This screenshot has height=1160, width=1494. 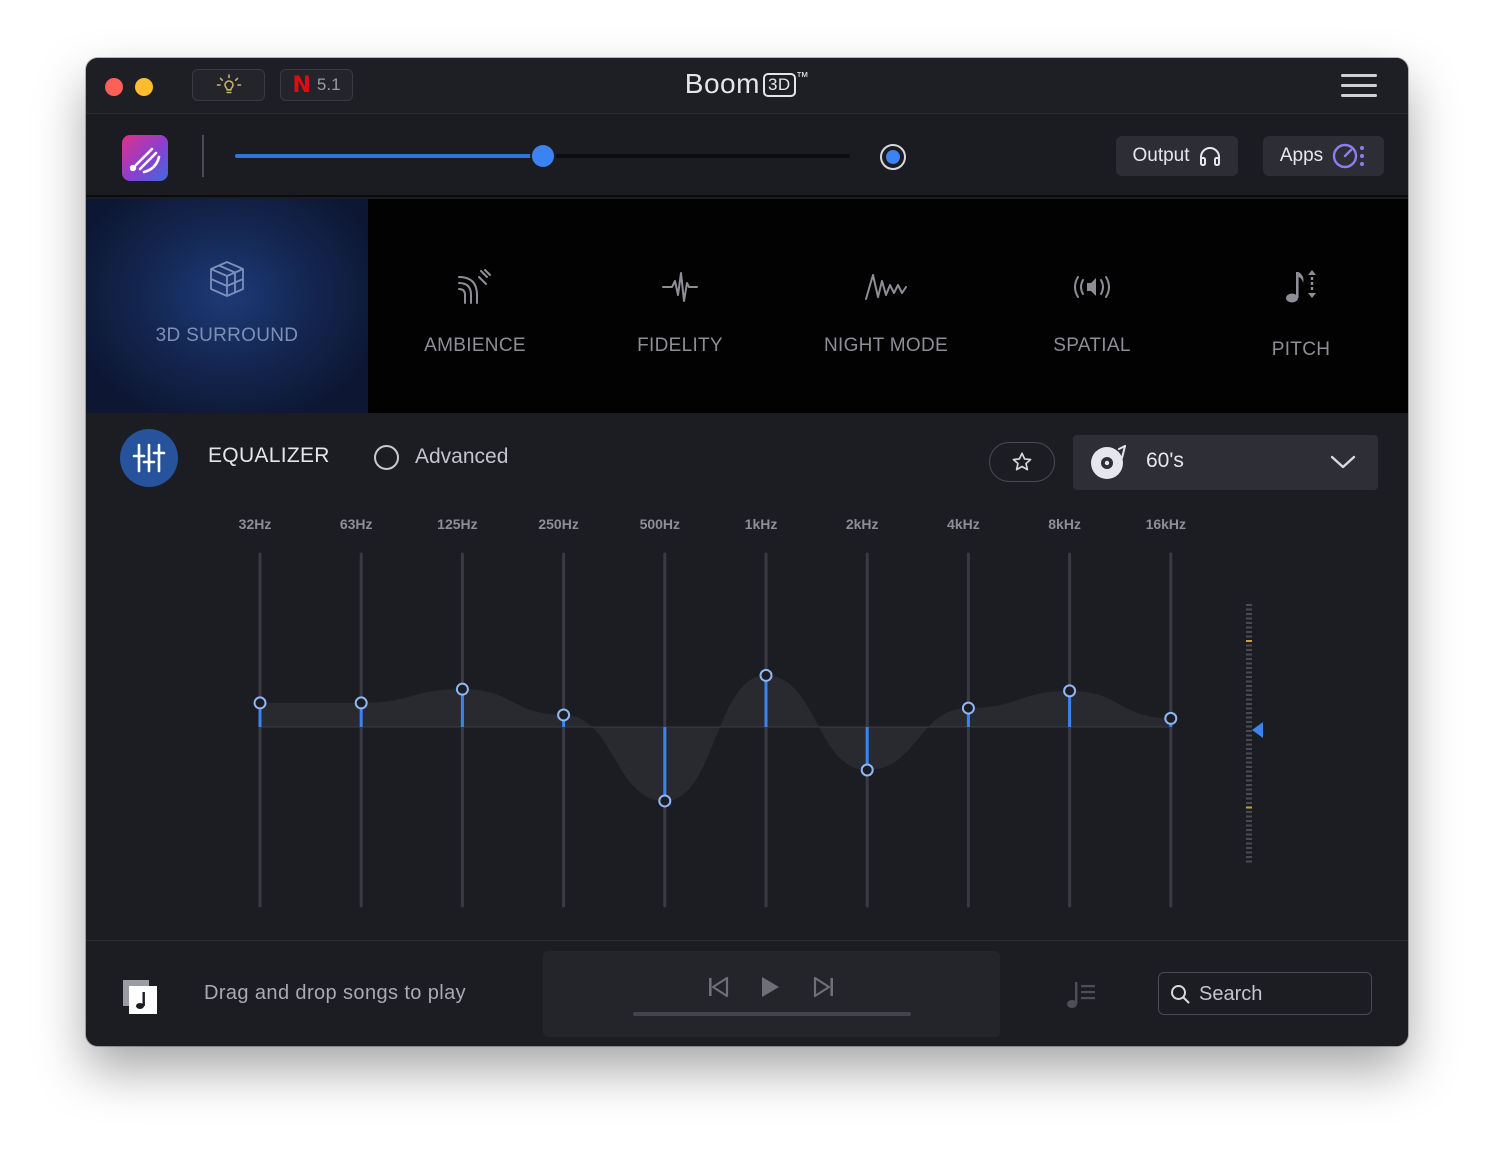 What do you see at coordinates (680, 345) in the screenshot?
I see `effect-fidelity-label: FIDELITY` at bounding box center [680, 345].